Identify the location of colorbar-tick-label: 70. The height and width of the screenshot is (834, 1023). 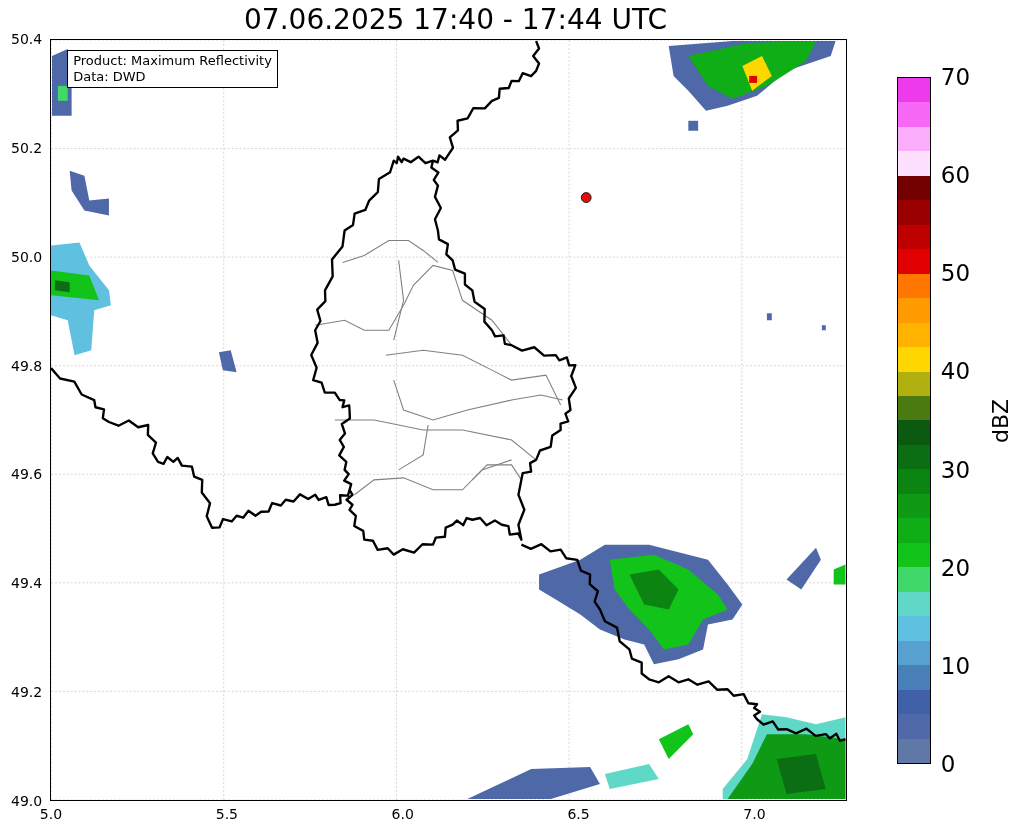
(955, 77).